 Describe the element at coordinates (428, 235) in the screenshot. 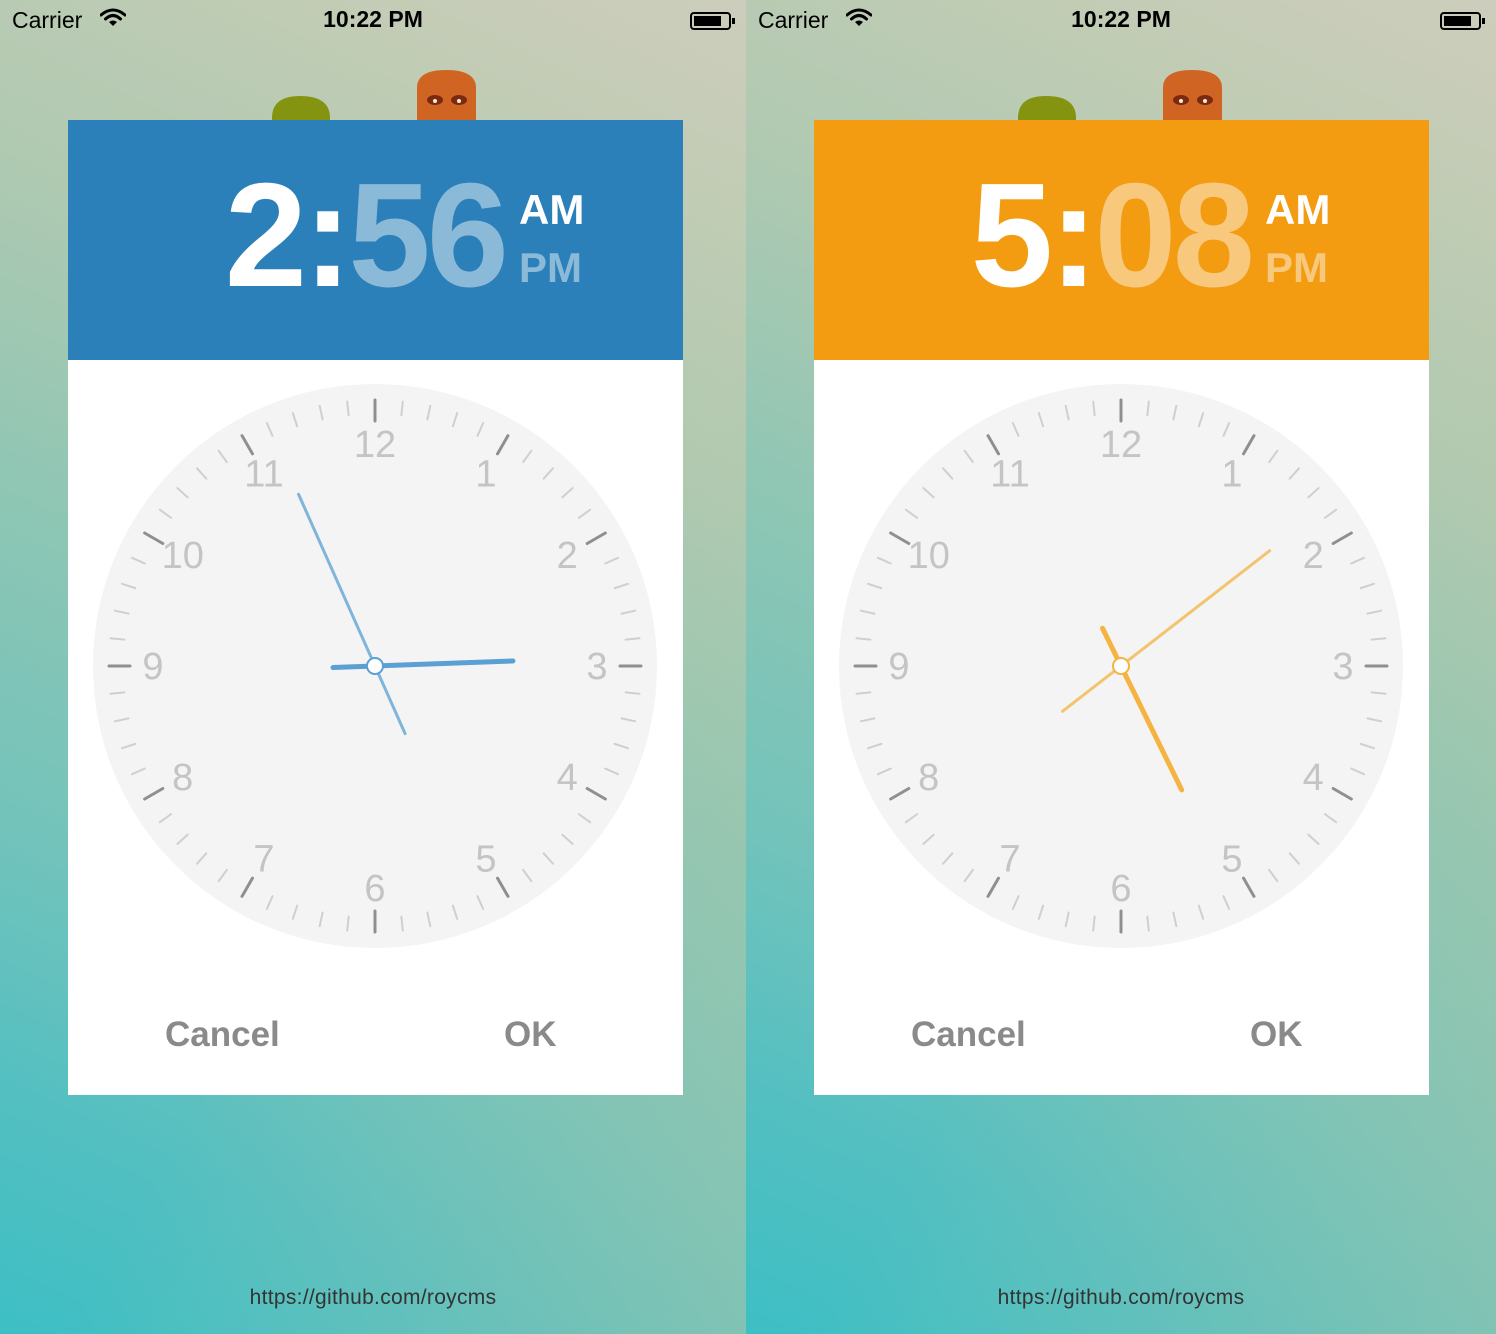

I see `minutes-value: 56` at that location.